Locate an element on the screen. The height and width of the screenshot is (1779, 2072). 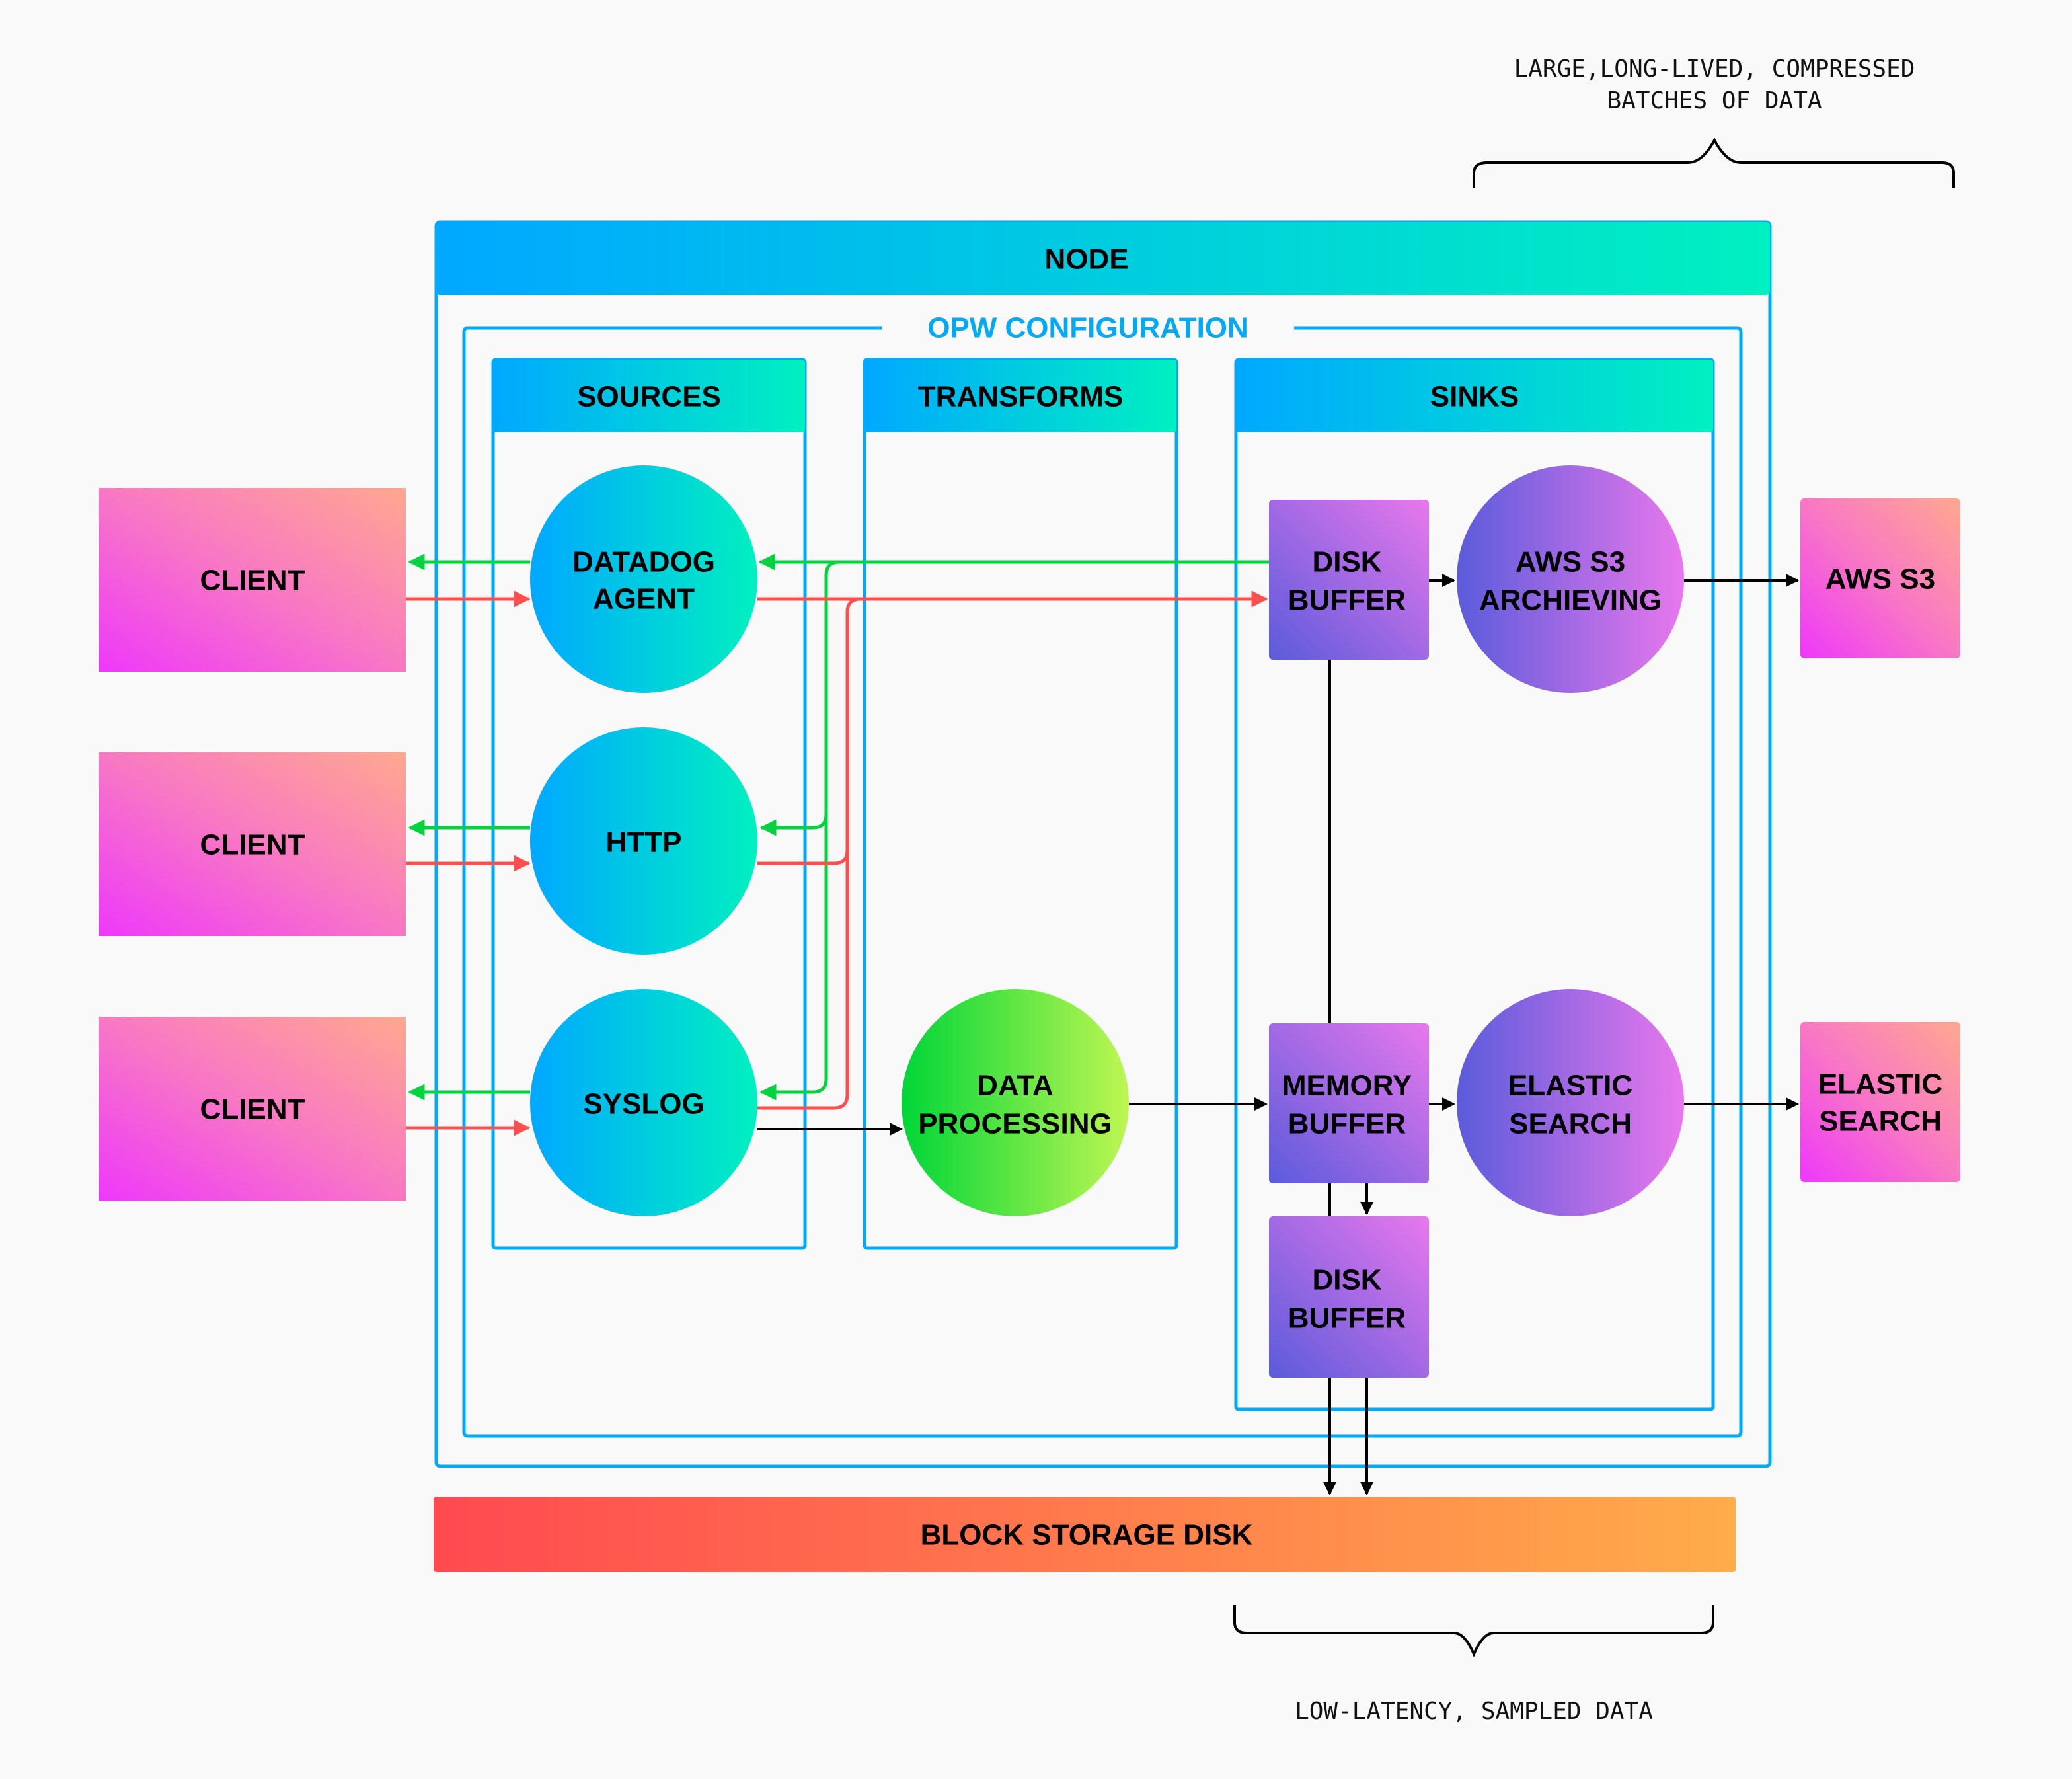
disk-buffer-top-line1: DISK is located at coordinates (1346, 562).